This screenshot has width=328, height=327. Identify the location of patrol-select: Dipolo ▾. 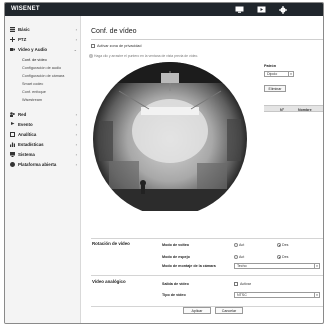
(279, 74).